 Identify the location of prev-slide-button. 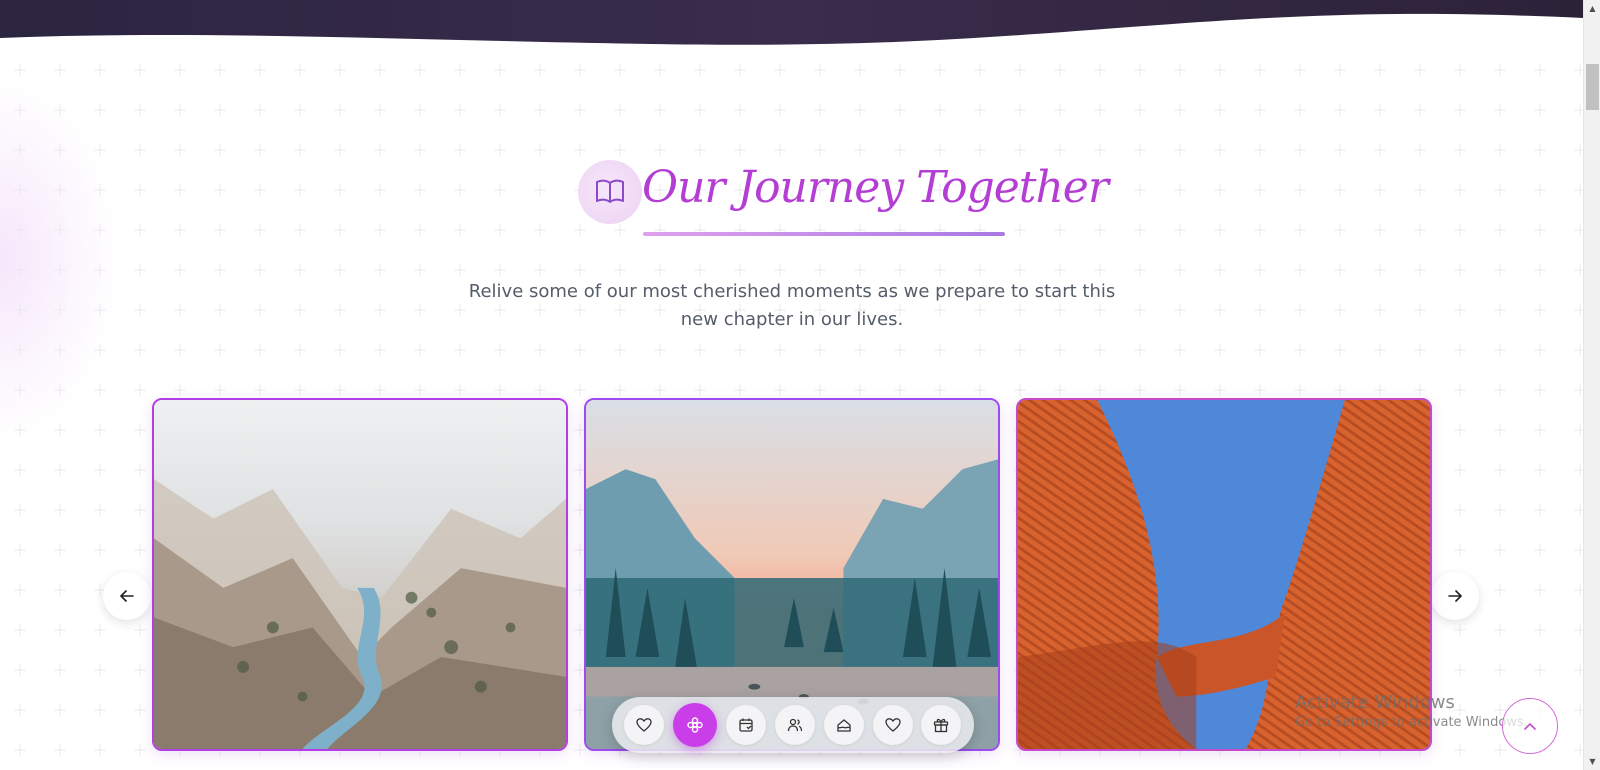
(127, 596).